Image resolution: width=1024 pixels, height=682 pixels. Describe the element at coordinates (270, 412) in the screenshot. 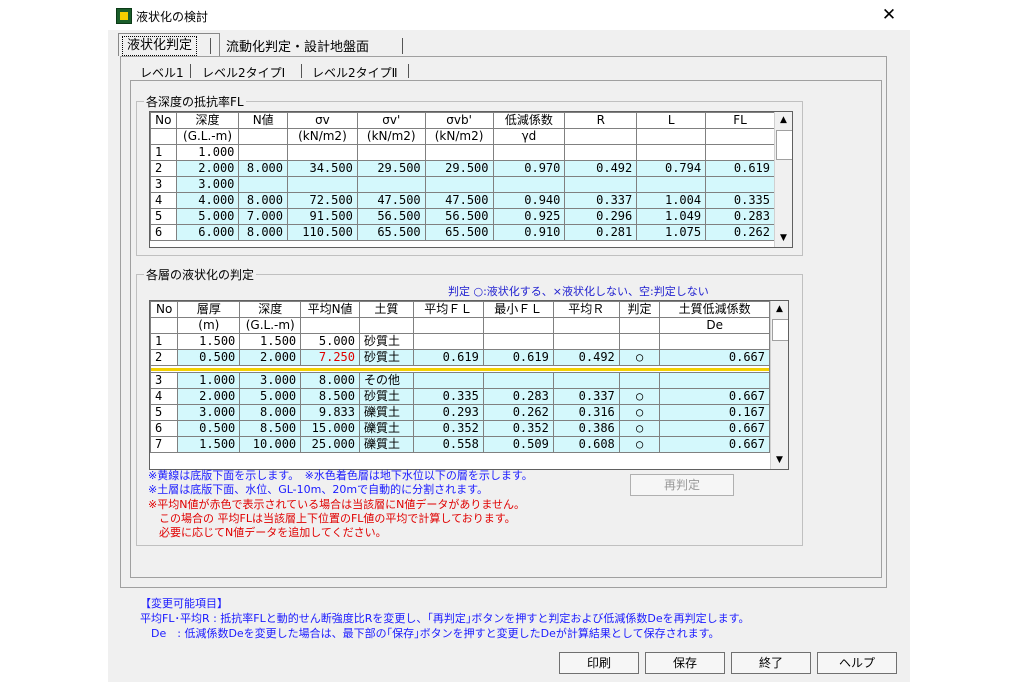

I see `depth-cell: 8.000` at that location.